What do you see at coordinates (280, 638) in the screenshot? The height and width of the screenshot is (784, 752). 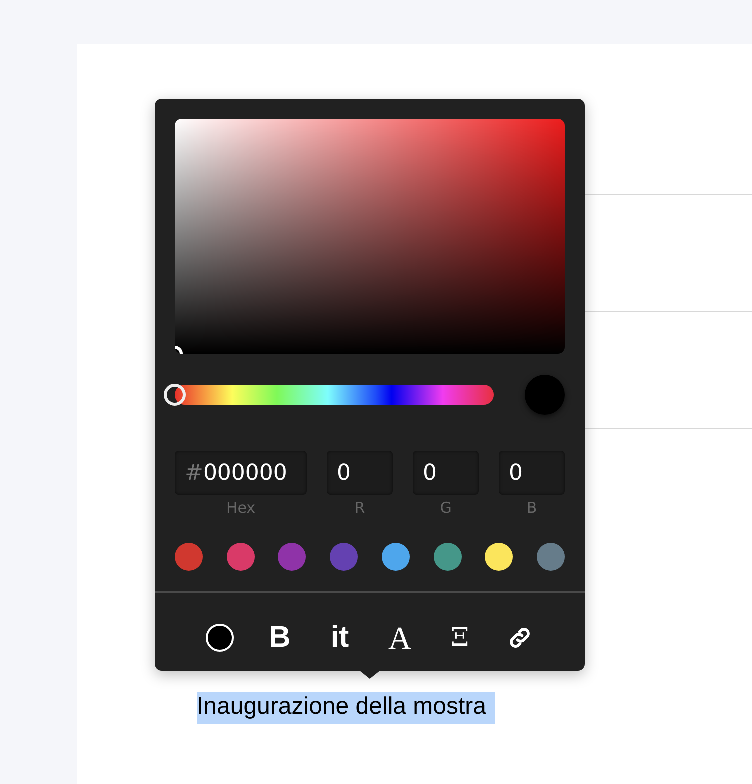 I see `bold-button: B` at bounding box center [280, 638].